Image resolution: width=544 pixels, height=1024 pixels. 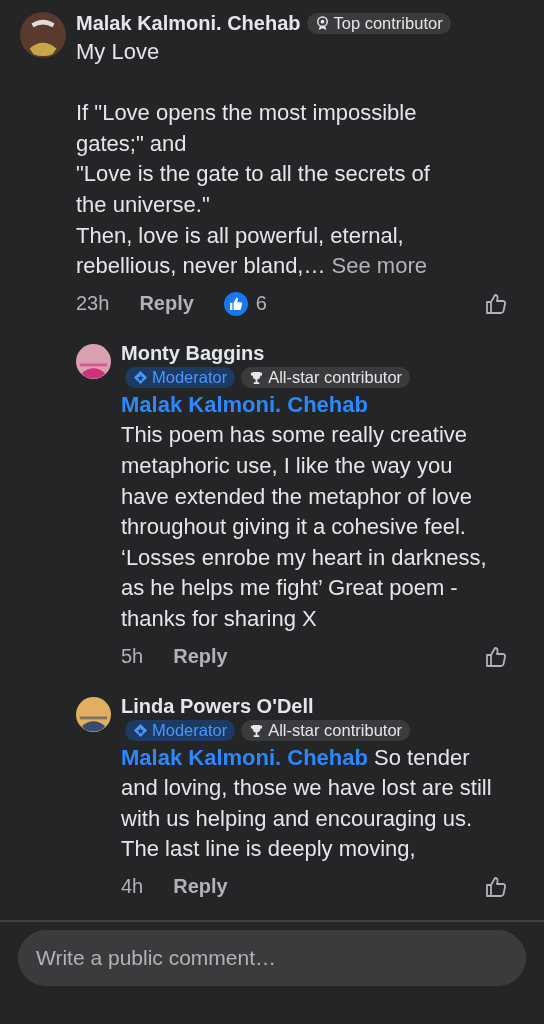 What do you see at coordinates (261, 304) in the screenshot?
I see `reaction-count: 6` at bounding box center [261, 304].